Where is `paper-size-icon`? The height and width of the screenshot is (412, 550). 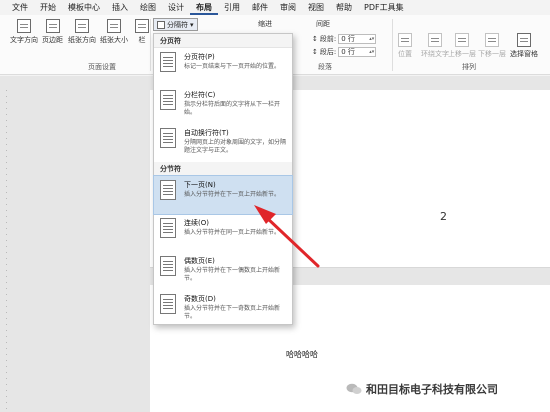 paper-size-icon is located at coordinates (114, 26).